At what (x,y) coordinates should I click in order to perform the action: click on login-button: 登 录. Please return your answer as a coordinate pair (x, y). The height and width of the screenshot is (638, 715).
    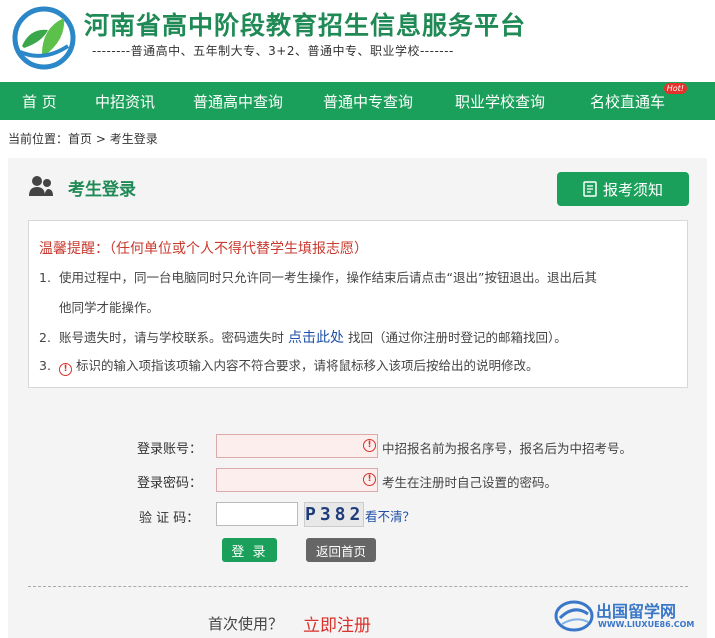
    Looking at the image, I should click on (249, 550).